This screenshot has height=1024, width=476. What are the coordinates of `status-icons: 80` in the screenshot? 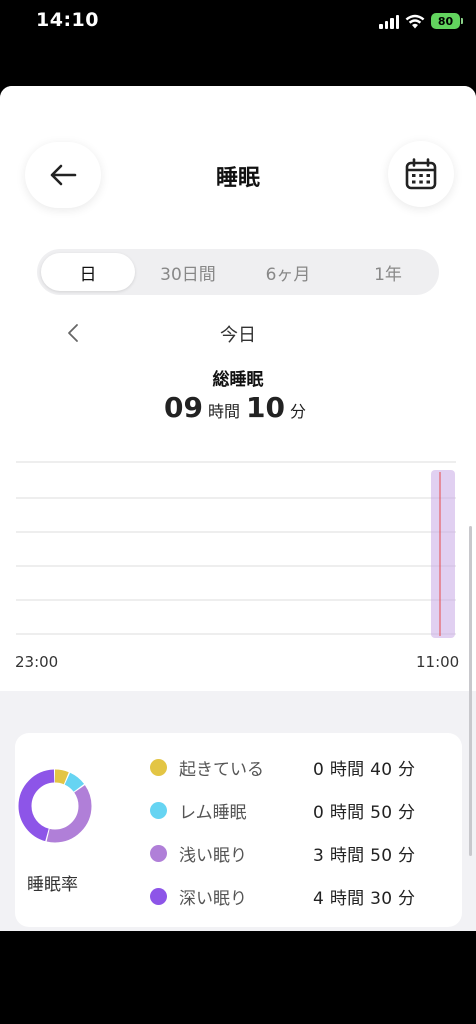 It's located at (421, 21).